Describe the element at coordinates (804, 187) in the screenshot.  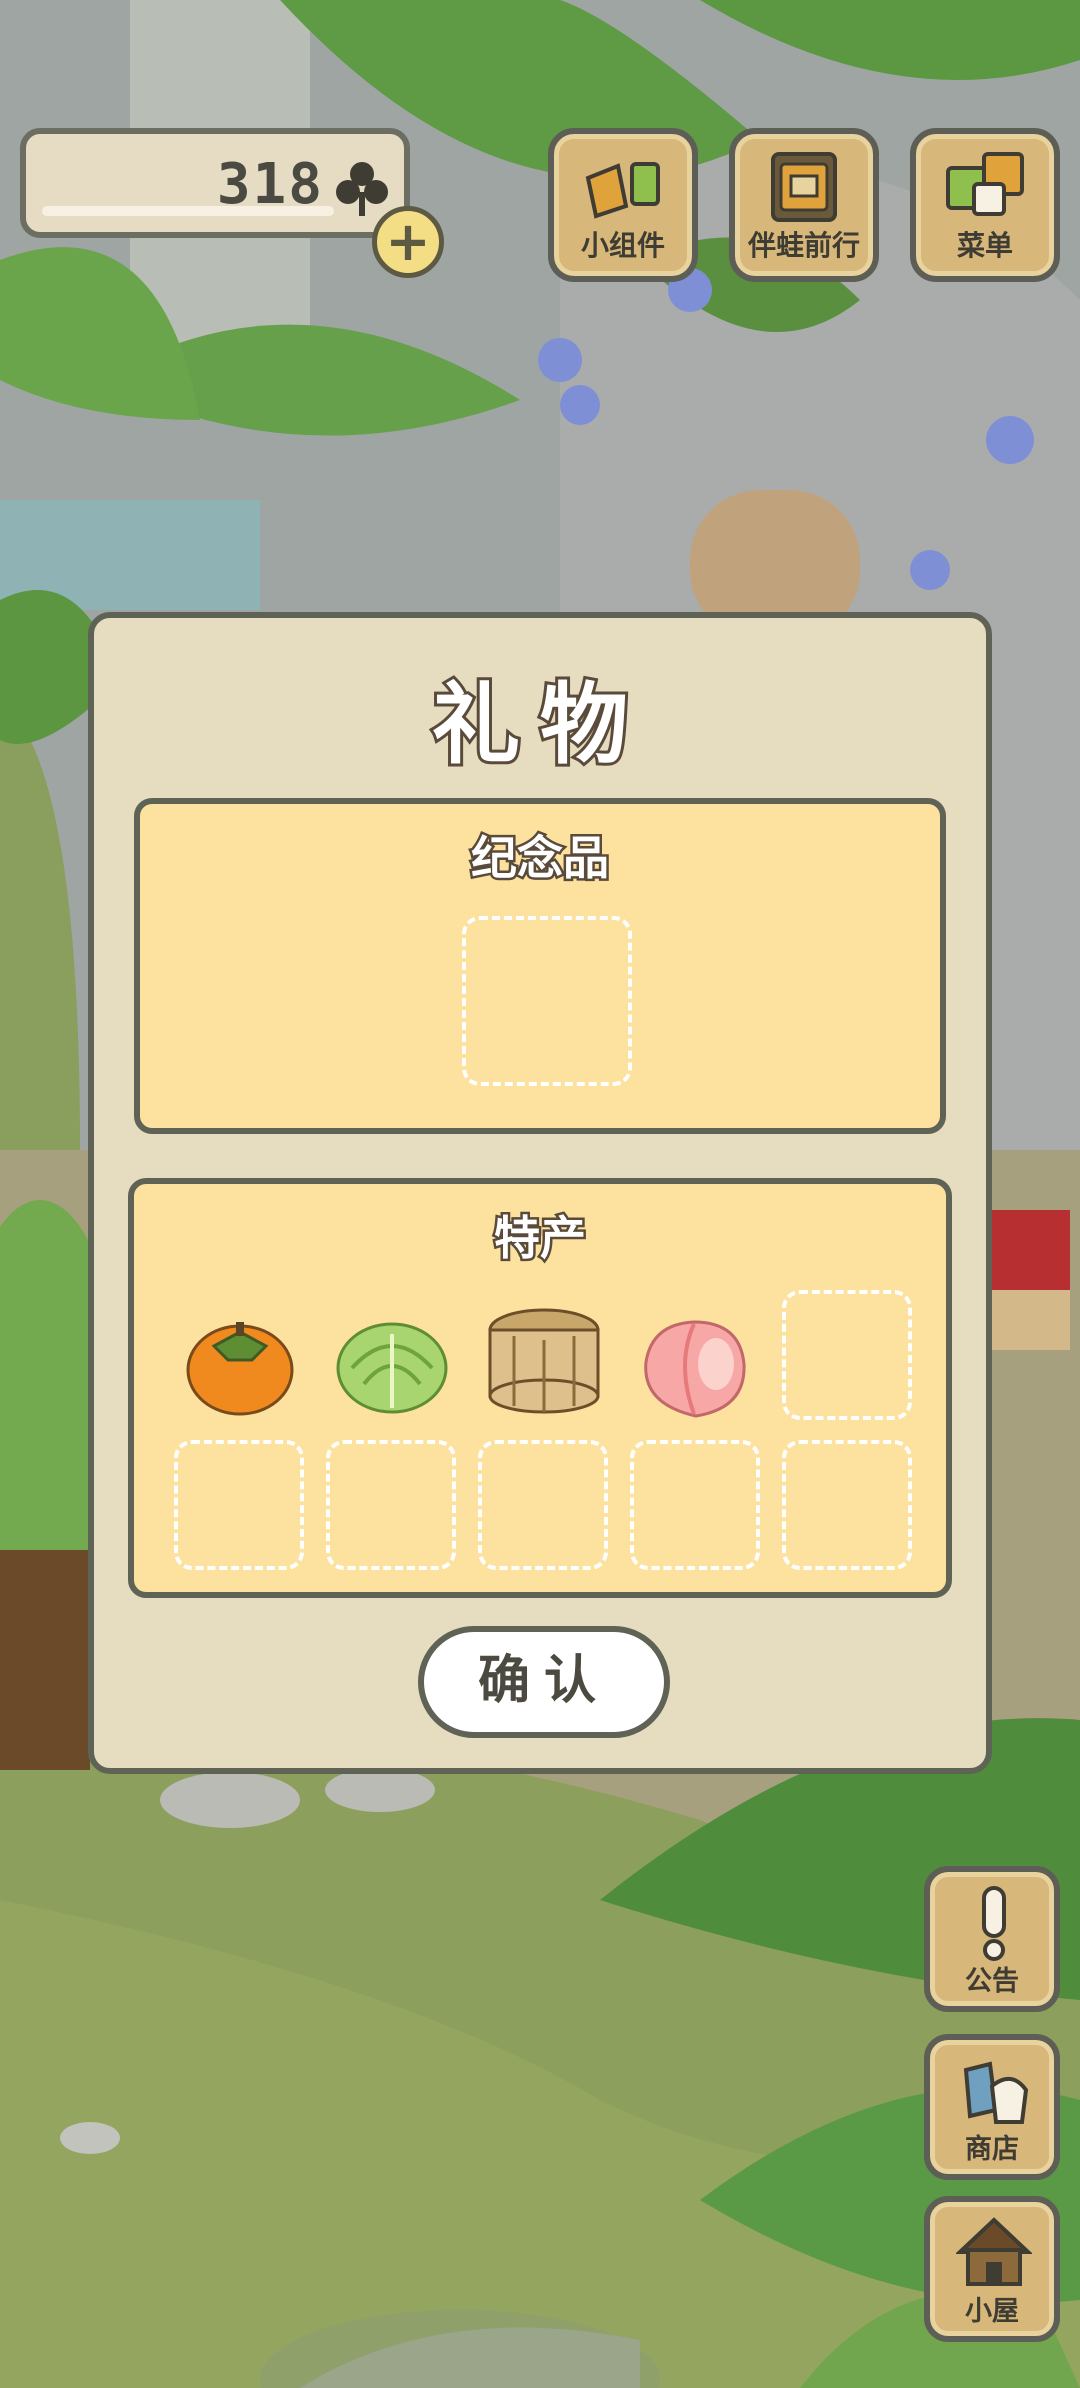
I see `photo-album-icon` at that location.